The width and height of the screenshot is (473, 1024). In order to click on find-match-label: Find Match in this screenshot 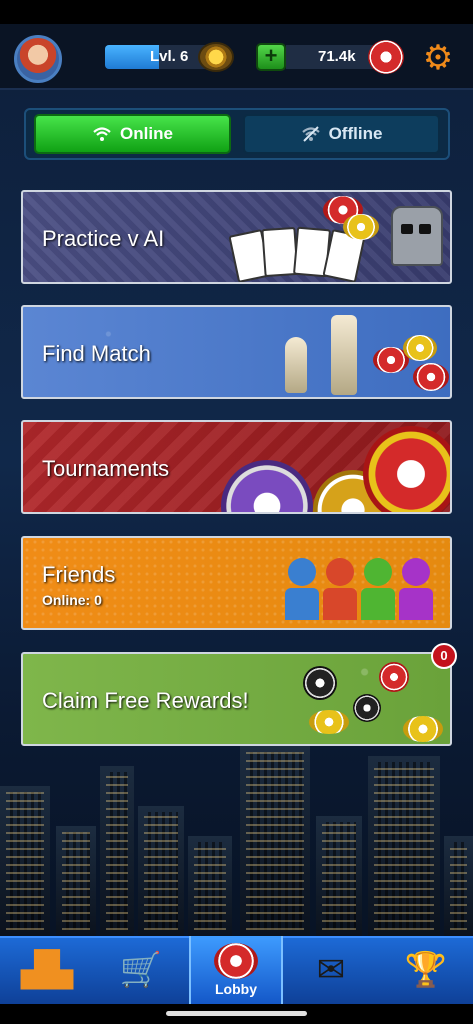, I will do `click(96, 353)`.